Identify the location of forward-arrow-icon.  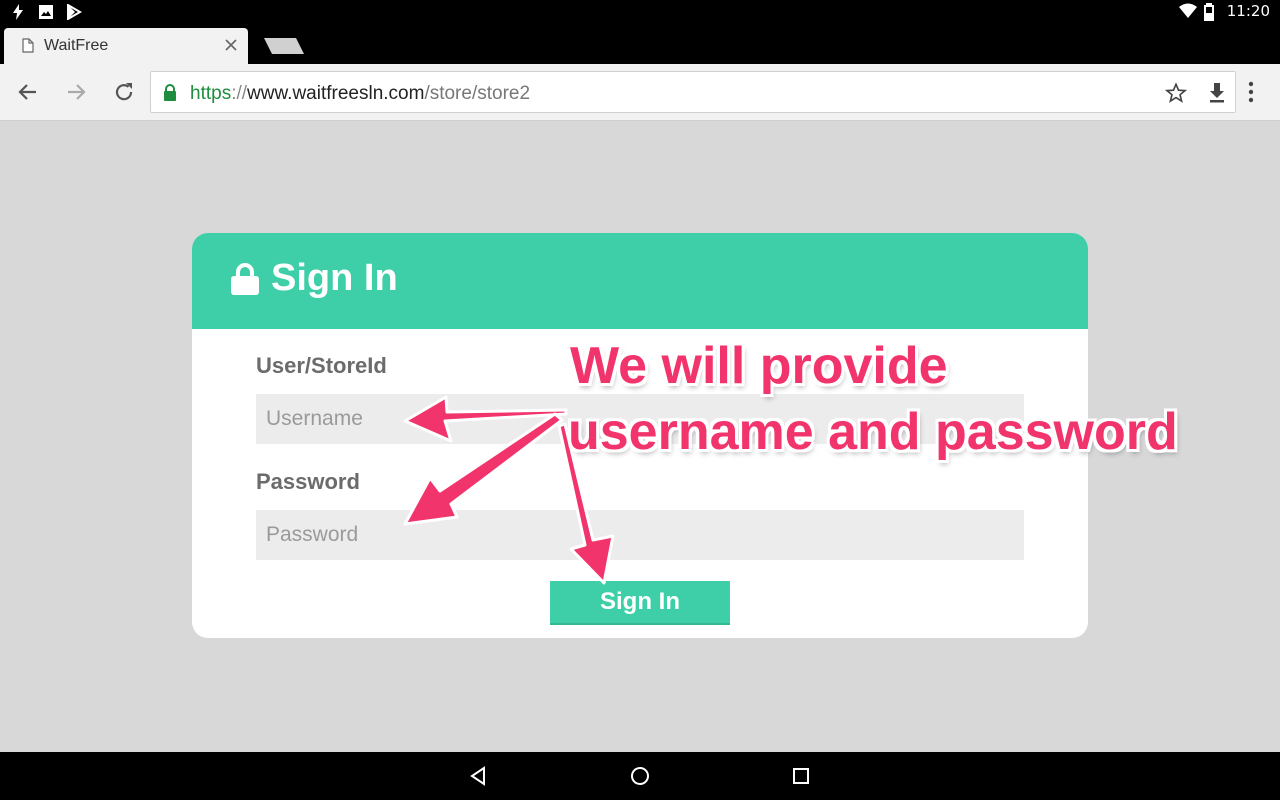
(76, 92).